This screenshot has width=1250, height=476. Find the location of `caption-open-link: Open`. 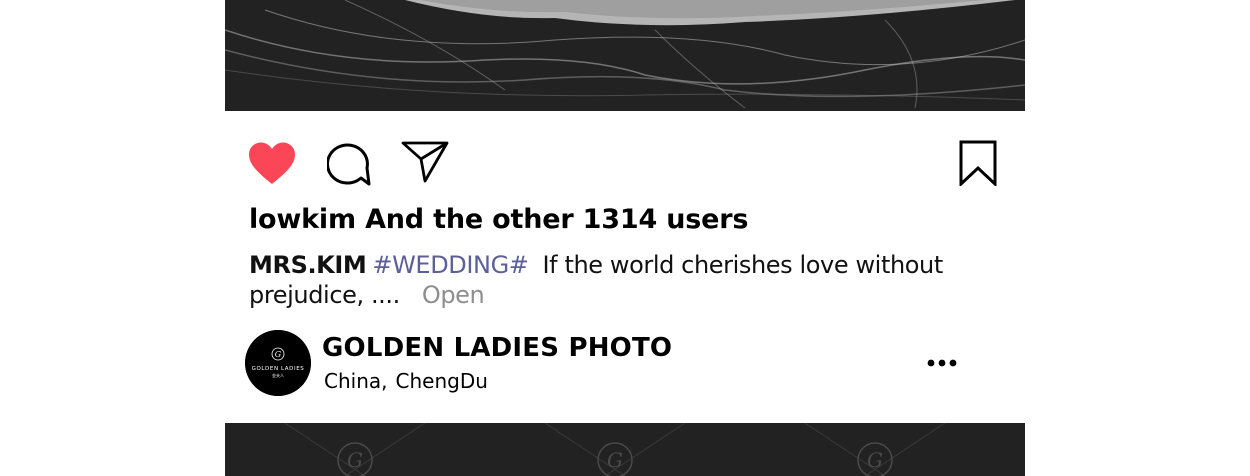

caption-open-link: Open is located at coordinates (453, 295).